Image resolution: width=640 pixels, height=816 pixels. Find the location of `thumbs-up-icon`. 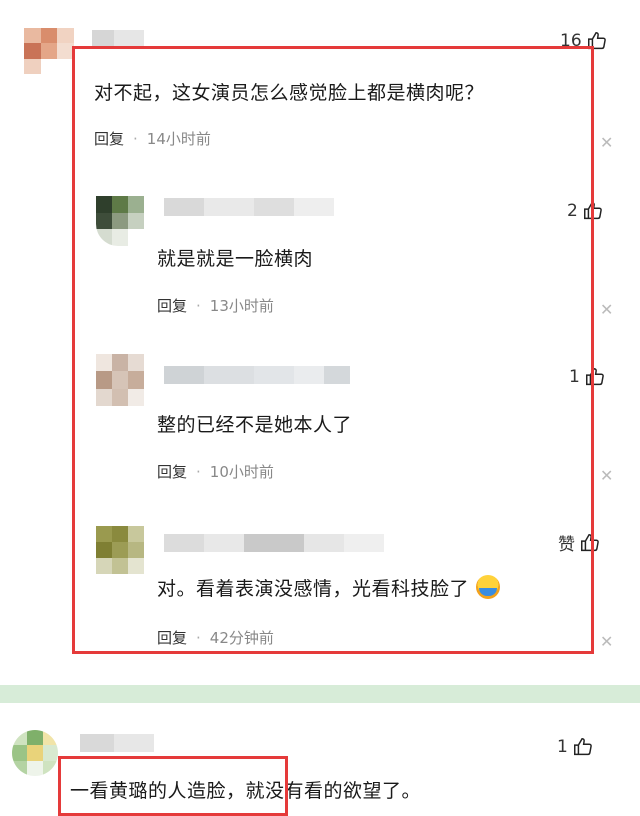

thumbs-up-icon is located at coordinates (582, 747).